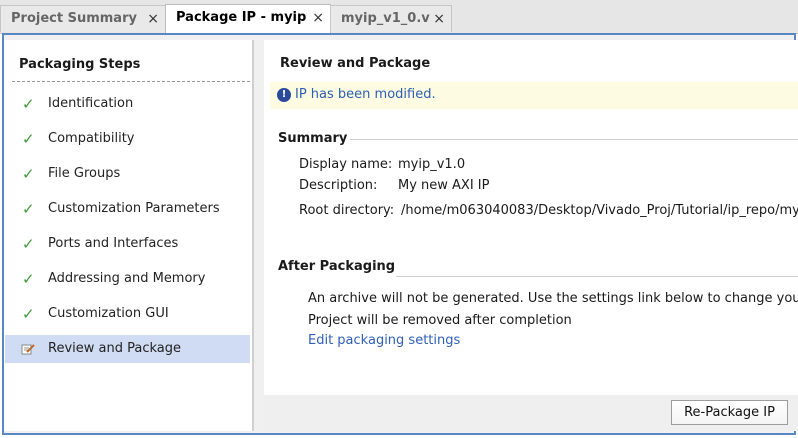 The height and width of the screenshot is (438, 798). I want to click on edit-packaging-settings-link: Edit packaging settings, so click(384, 340).